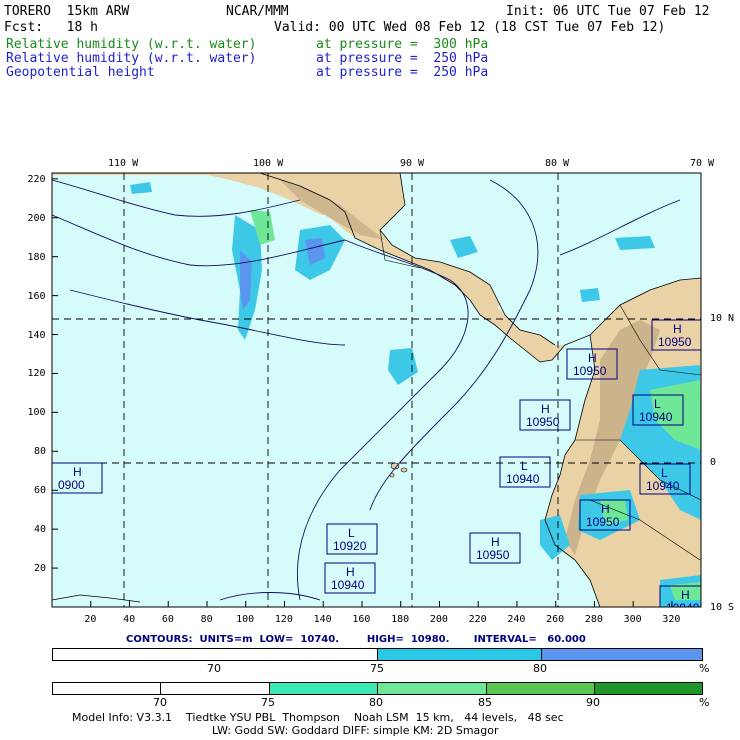 The image size is (740, 740). Describe the element at coordinates (36, 296) in the screenshot. I see `y-tick-label: 160` at that location.